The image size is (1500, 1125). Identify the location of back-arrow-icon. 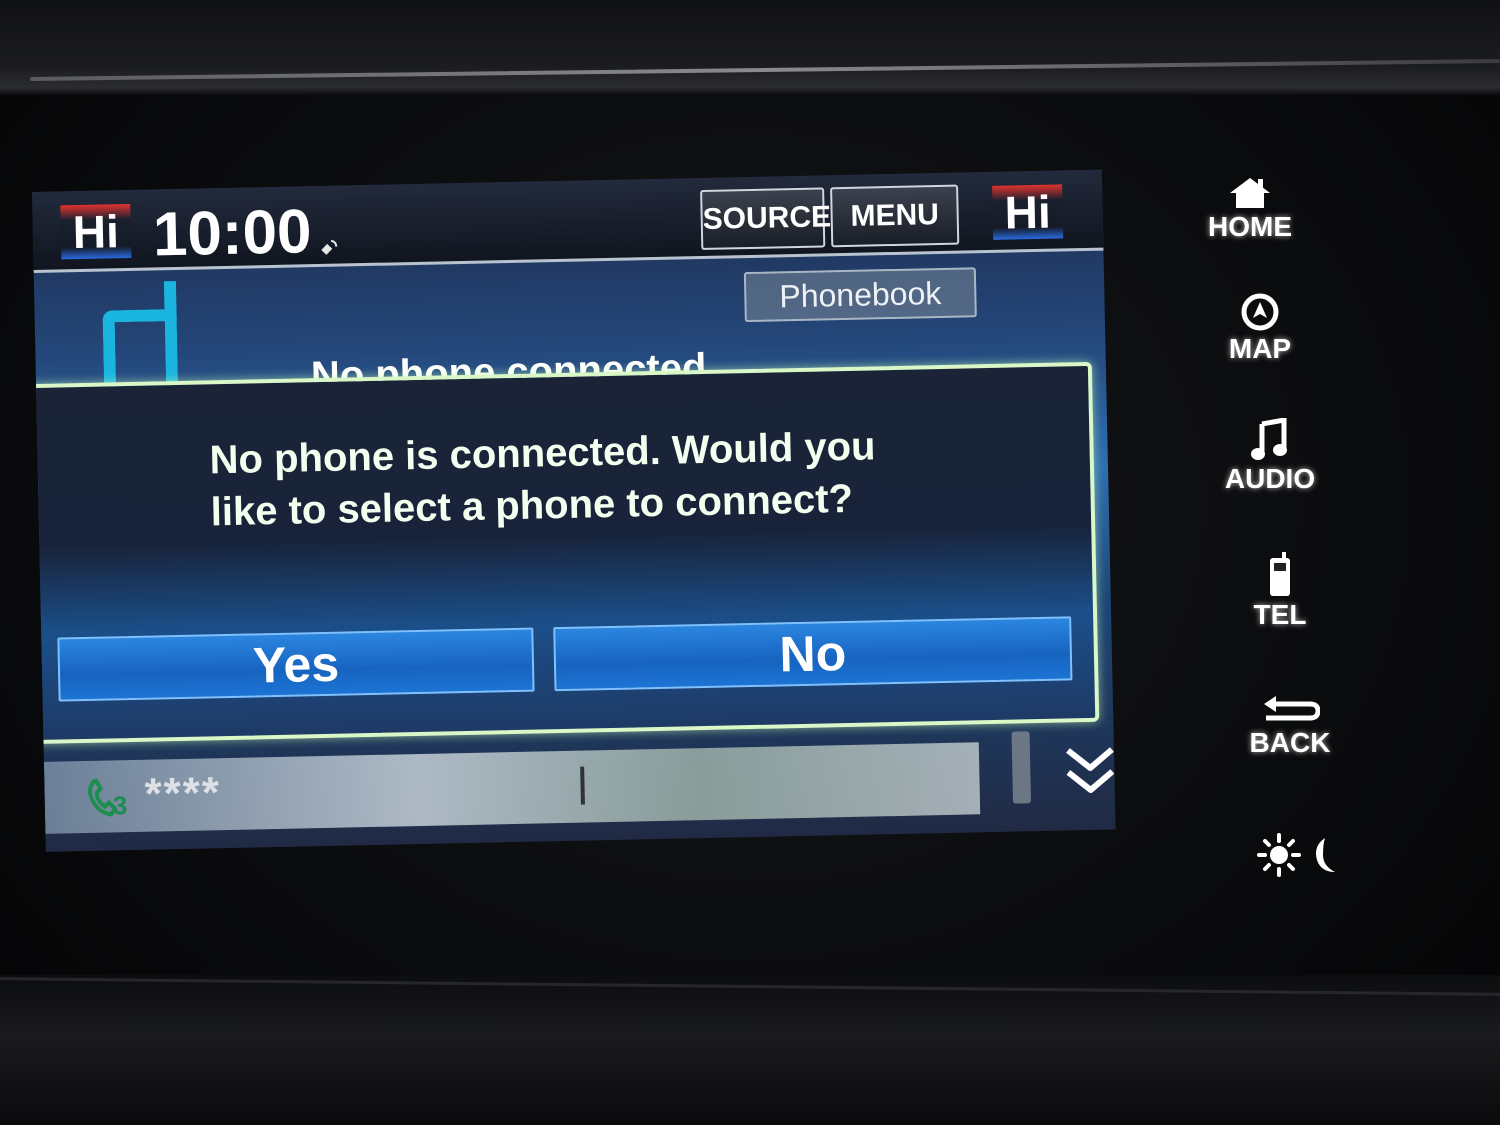
(1292, 708).